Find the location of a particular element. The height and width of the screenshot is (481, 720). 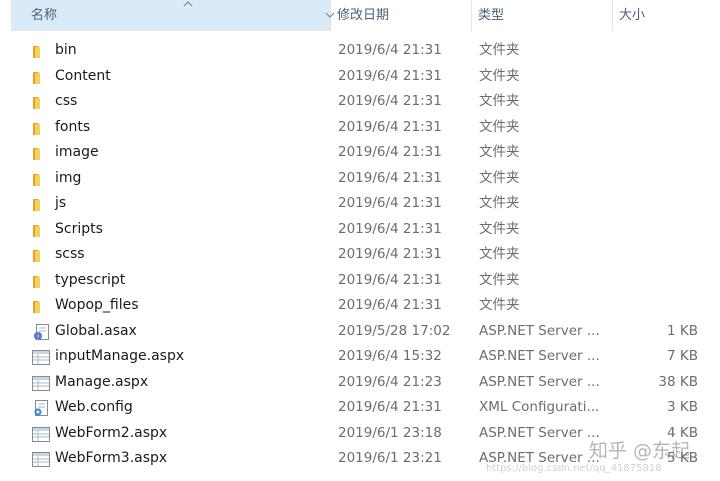

column-header-size-label: 大小 is located at coordinates (632, 15).